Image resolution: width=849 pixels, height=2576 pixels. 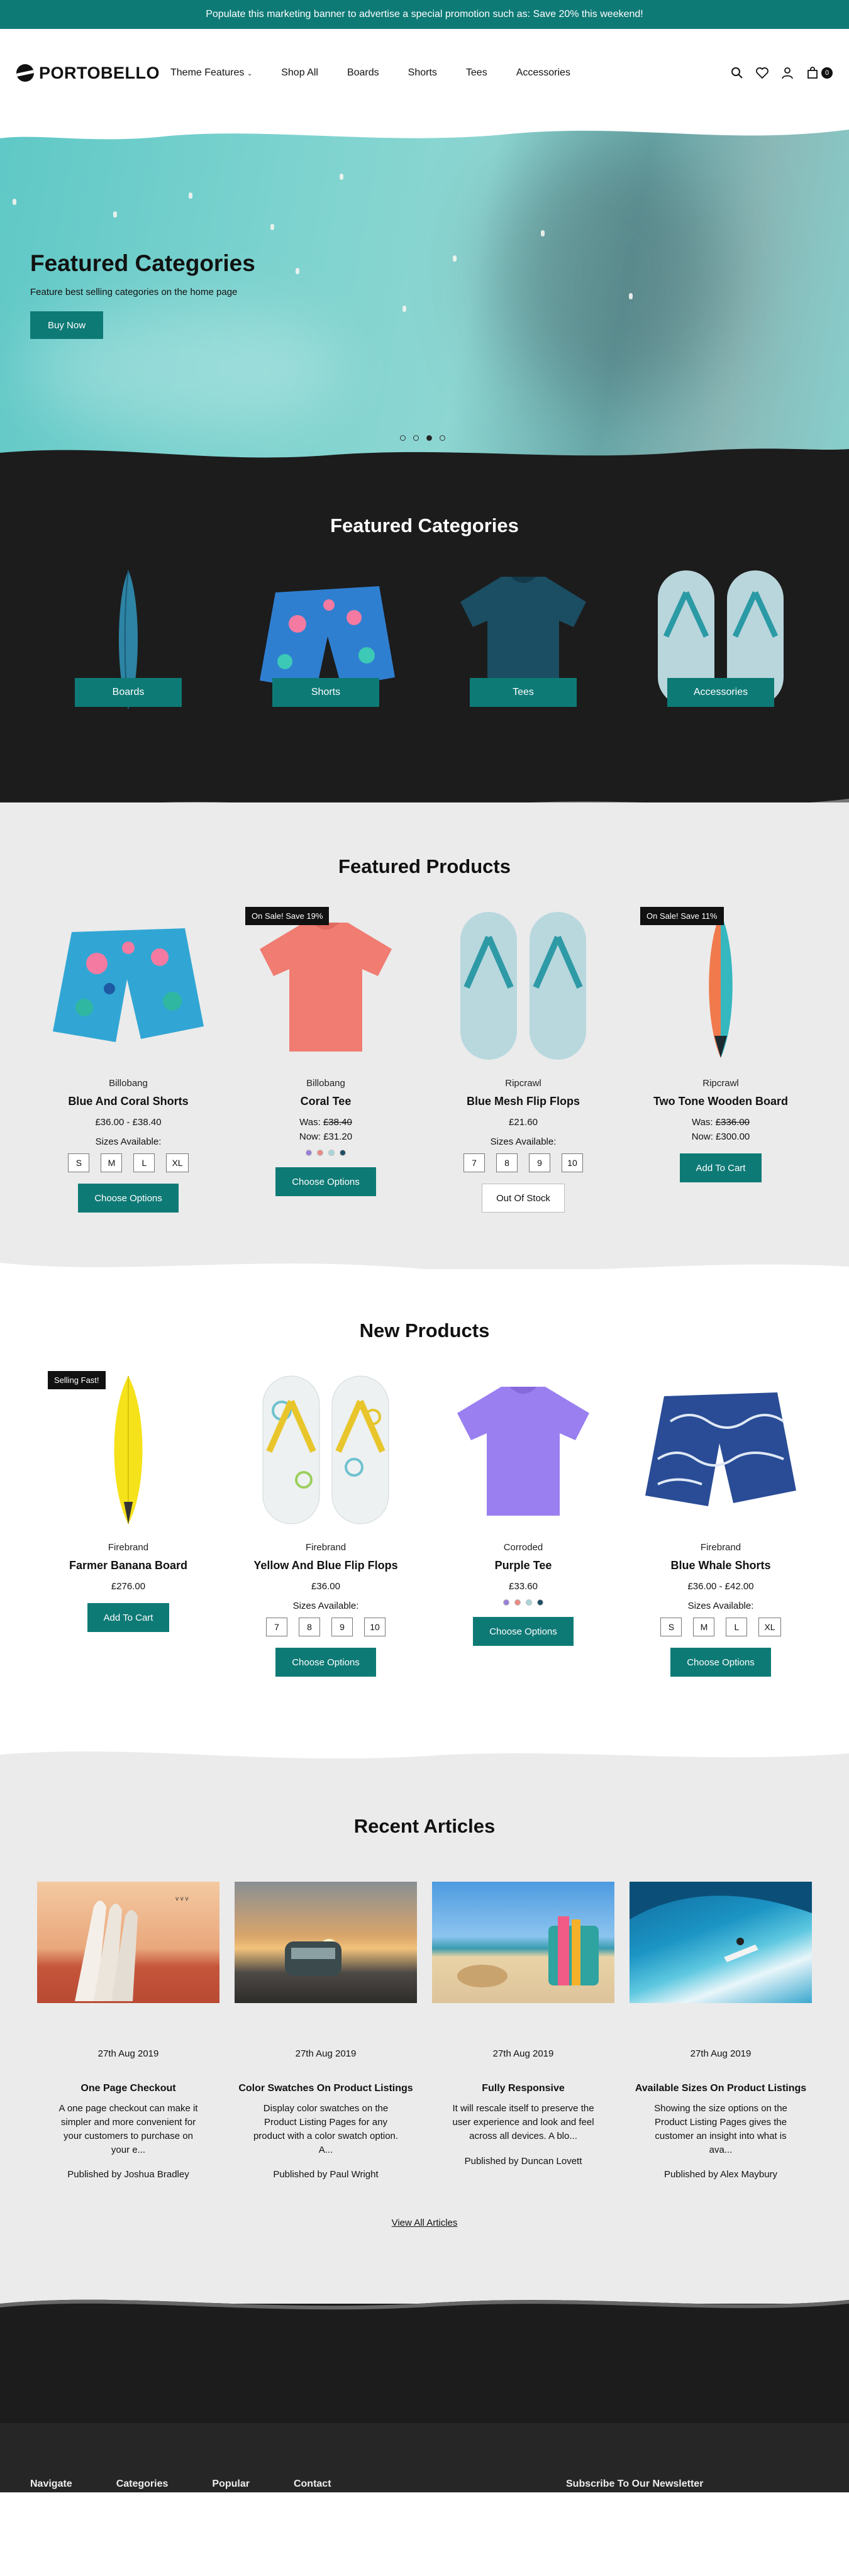 What do you see at coordinates (326, 1122) in the screenshot?
I see `product-price-was: Was: £38.40` at bounding box center [326, 1122].